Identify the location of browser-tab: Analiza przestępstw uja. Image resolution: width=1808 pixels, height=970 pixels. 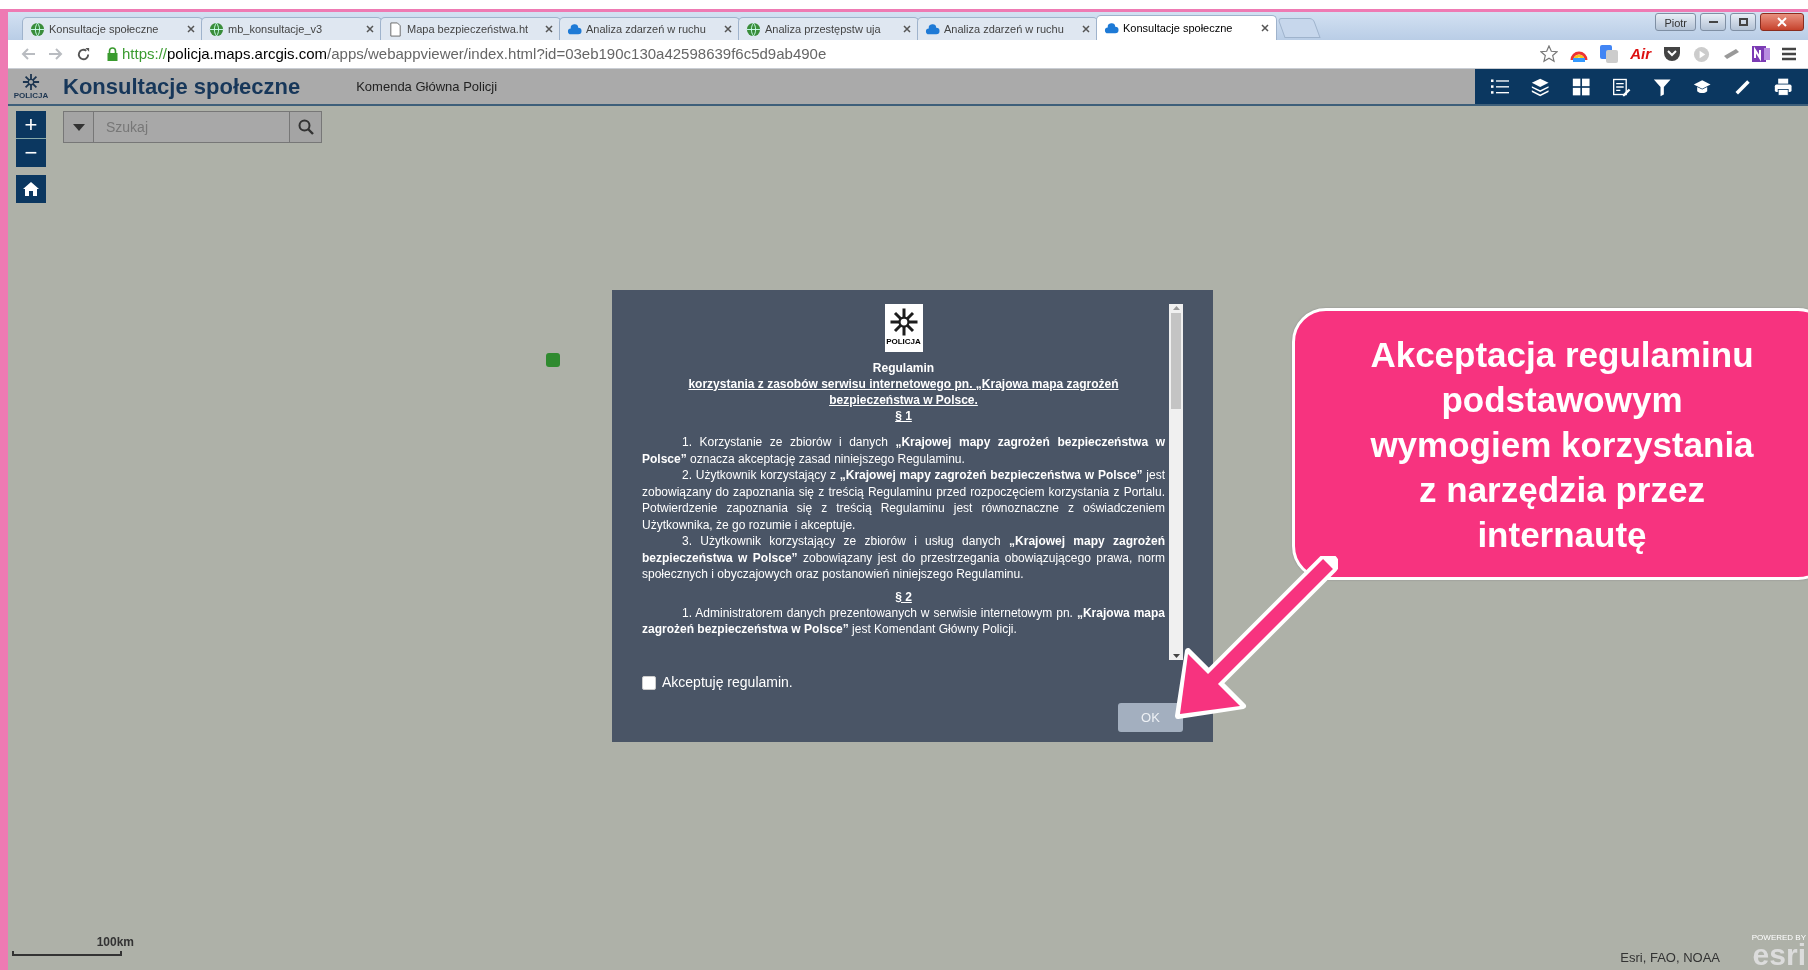
(828, 28).